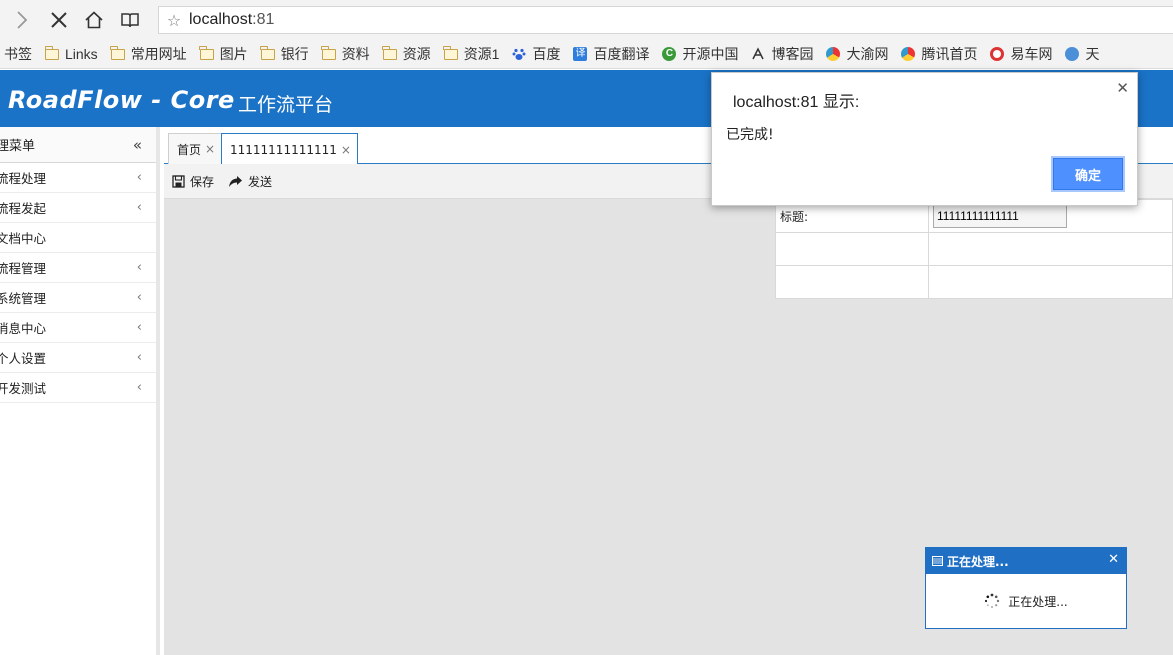 The width and height of the screenshot is (1173, 655). What do you see at coordinates (71, 53) in the screenshot?
I see `bookmark-item: Links` at bounding box center [71, 53].